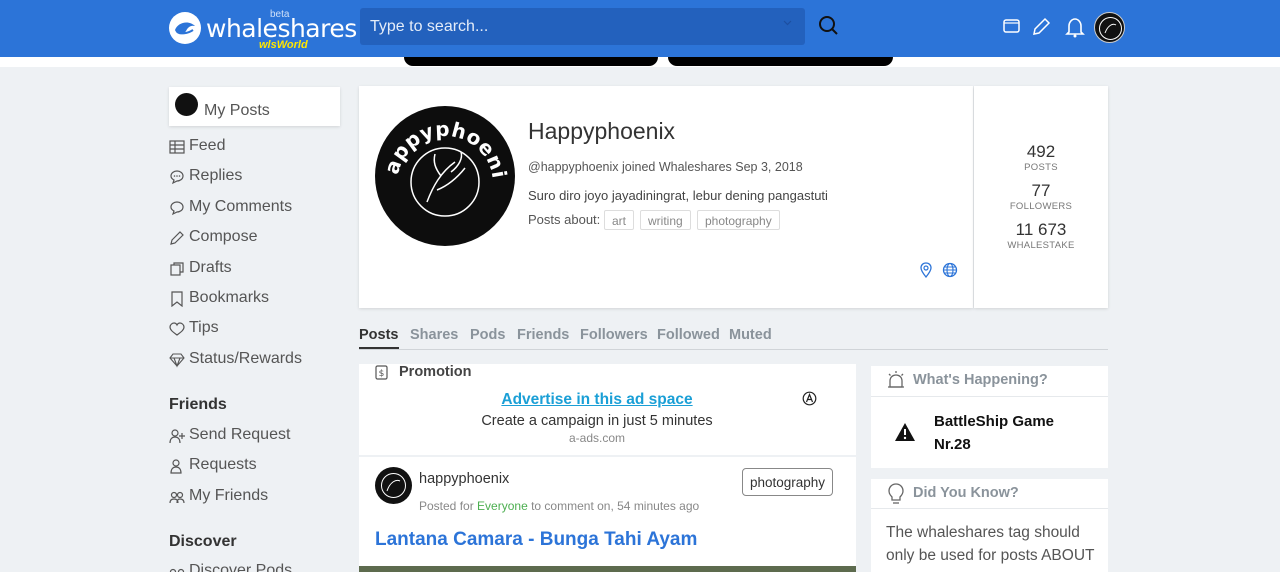 This screenshot has height=572, width=1280. I want to click on feed-icon, so click(177, 147).